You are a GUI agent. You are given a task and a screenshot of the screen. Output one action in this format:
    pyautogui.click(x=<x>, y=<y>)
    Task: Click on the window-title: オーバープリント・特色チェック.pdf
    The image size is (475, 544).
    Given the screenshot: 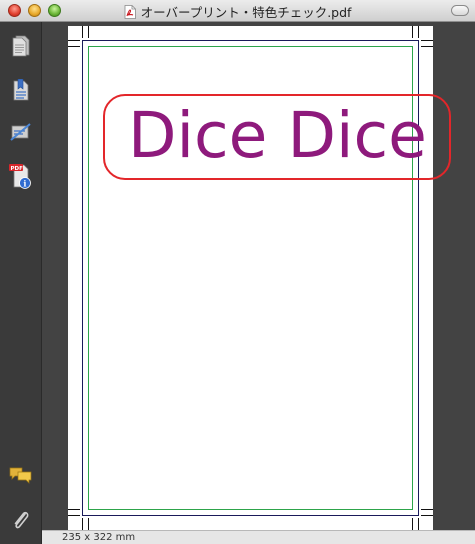 What is the action you would take?
    pyautogui.click(x=246, y=12)
    